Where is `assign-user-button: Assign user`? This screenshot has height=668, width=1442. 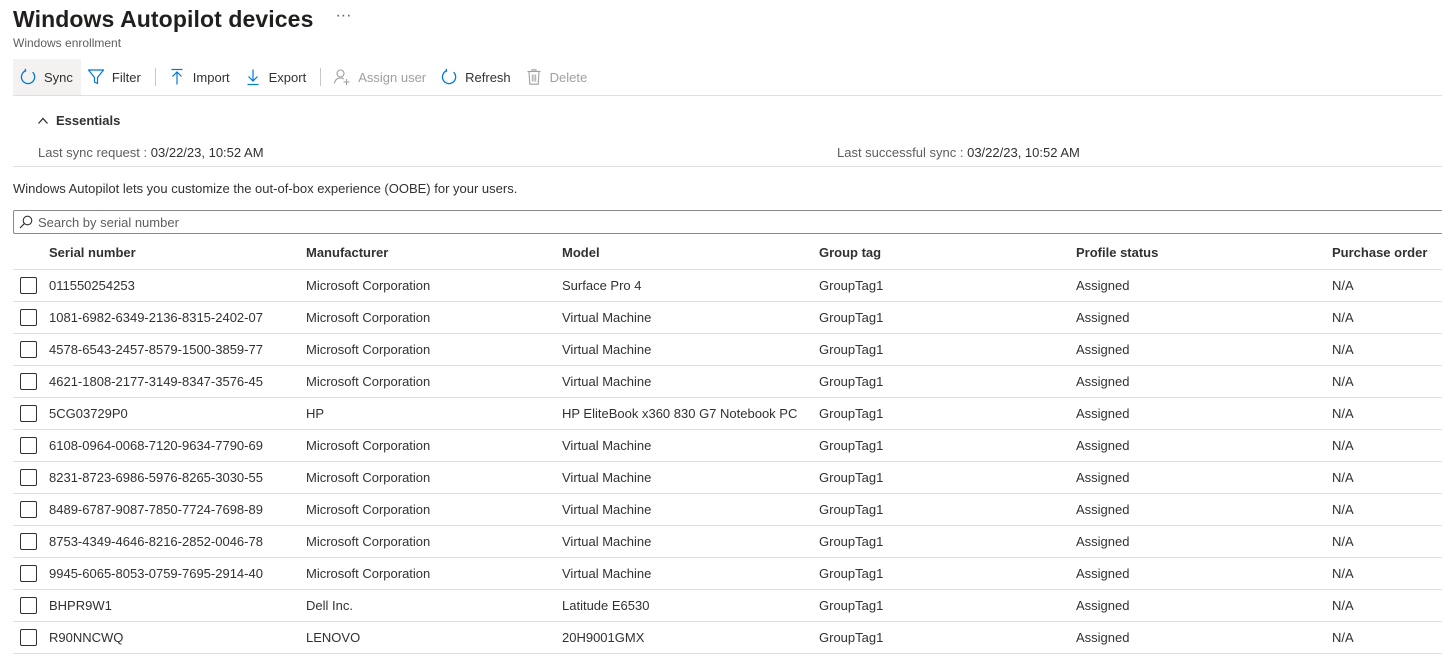 assign-user-button: Assign user is located at coordinates (380, 77).